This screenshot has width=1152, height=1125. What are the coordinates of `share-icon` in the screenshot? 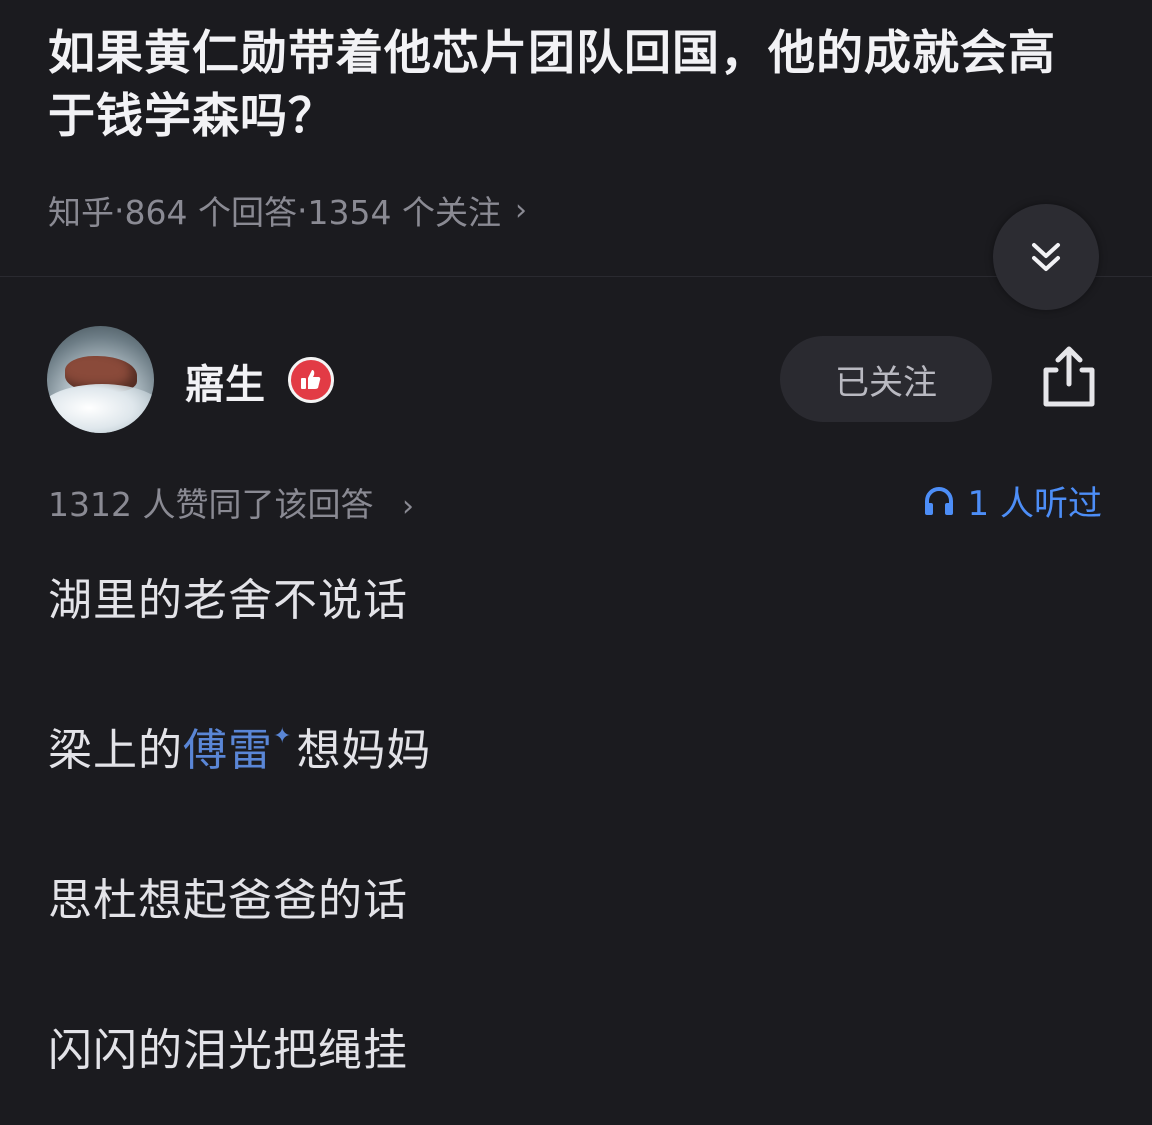 It's located at (1069, 376).